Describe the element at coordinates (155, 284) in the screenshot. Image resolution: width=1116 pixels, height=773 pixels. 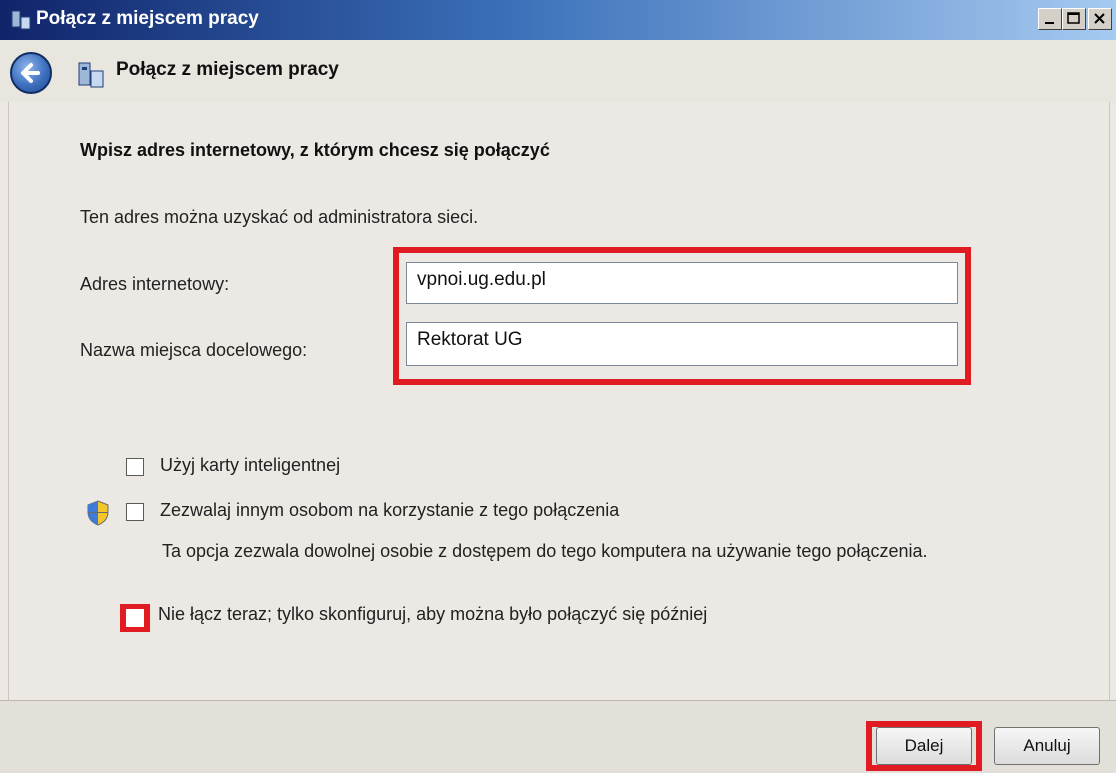
I see `address-label: Adres internetowy:` at that location.